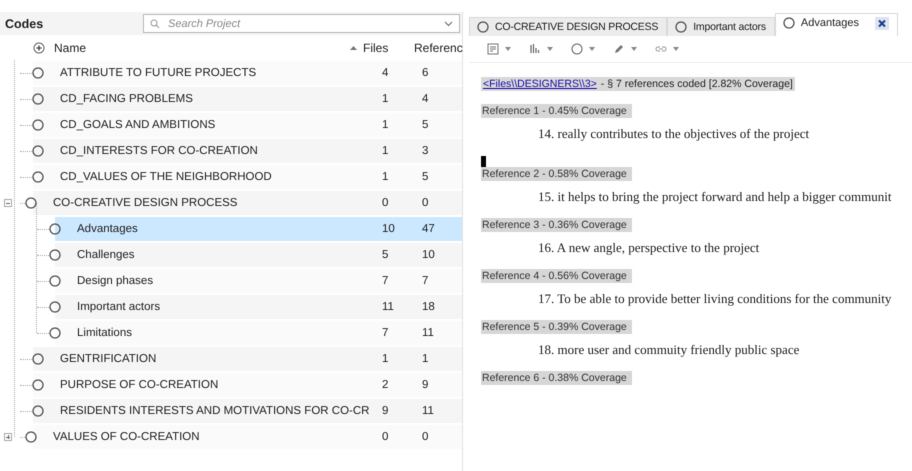 This screenshot has width=912, height=471. What do you see at coordinates (674, 134) in the screenshot?
I see `coded-text: 14. really contributes to the objectives of the project` at bounding box center [674, 134].